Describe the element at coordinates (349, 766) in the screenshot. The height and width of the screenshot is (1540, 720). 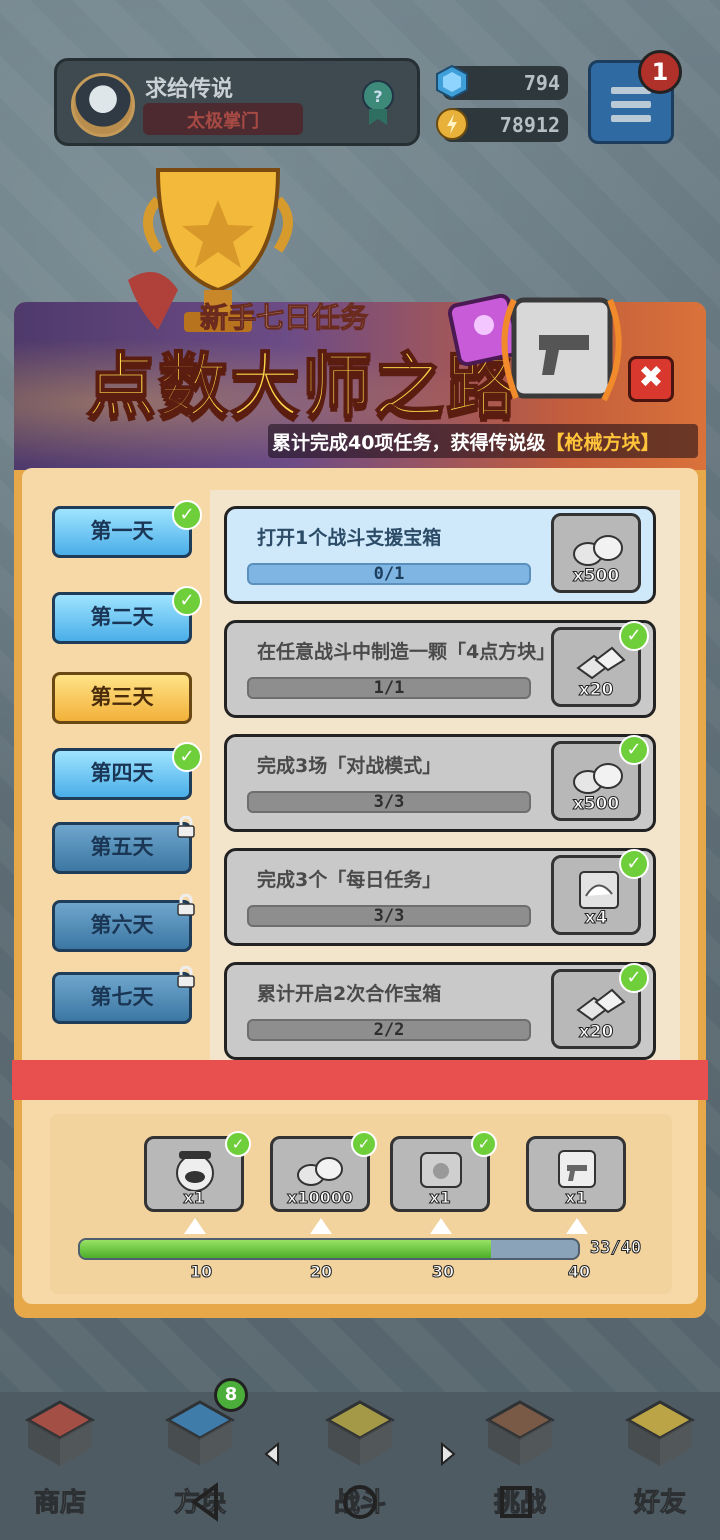
I see `task-label: 完成3场「对战模式」` at that location.